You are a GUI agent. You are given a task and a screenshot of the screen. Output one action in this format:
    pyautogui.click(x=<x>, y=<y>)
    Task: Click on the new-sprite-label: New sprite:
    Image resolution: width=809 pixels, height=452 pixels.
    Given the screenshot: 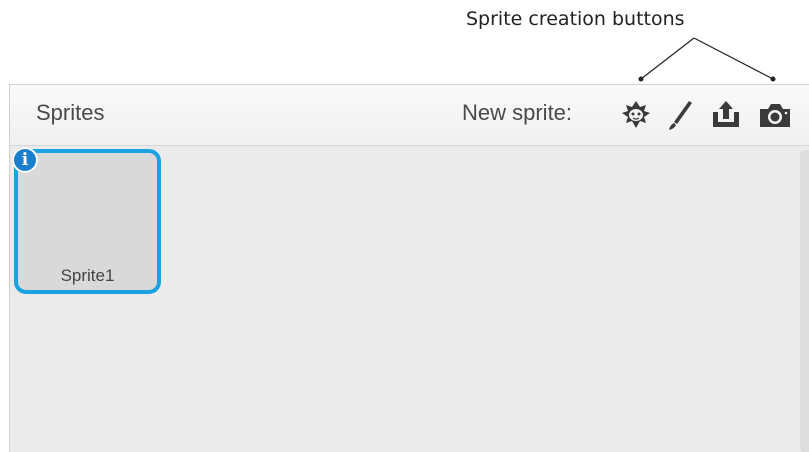 What is the action you would take?
    pyautogui.click(x=517, y=112)
    